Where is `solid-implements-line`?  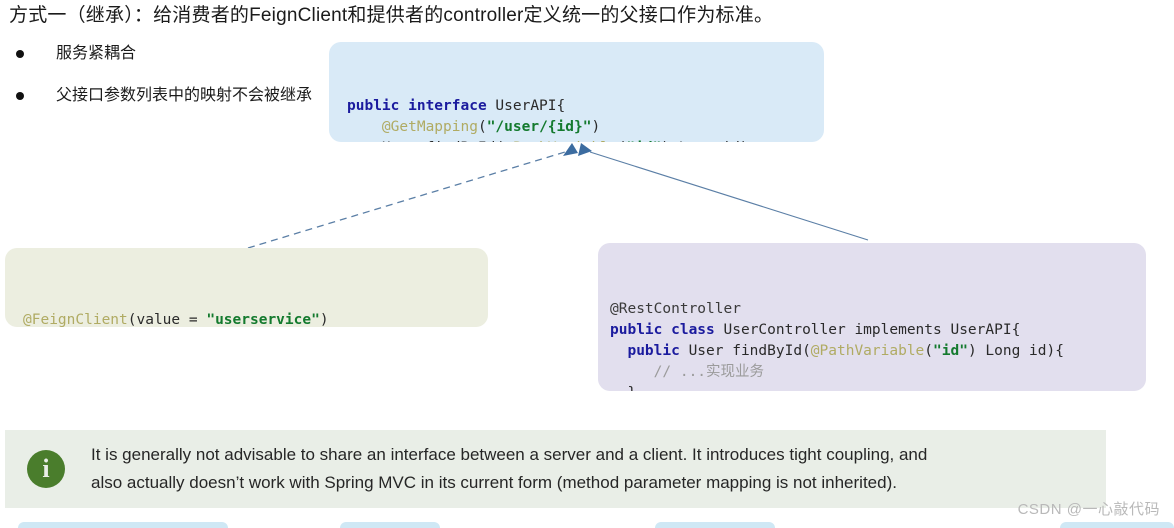
solid-implements-line is located at coordinates (729, 196).